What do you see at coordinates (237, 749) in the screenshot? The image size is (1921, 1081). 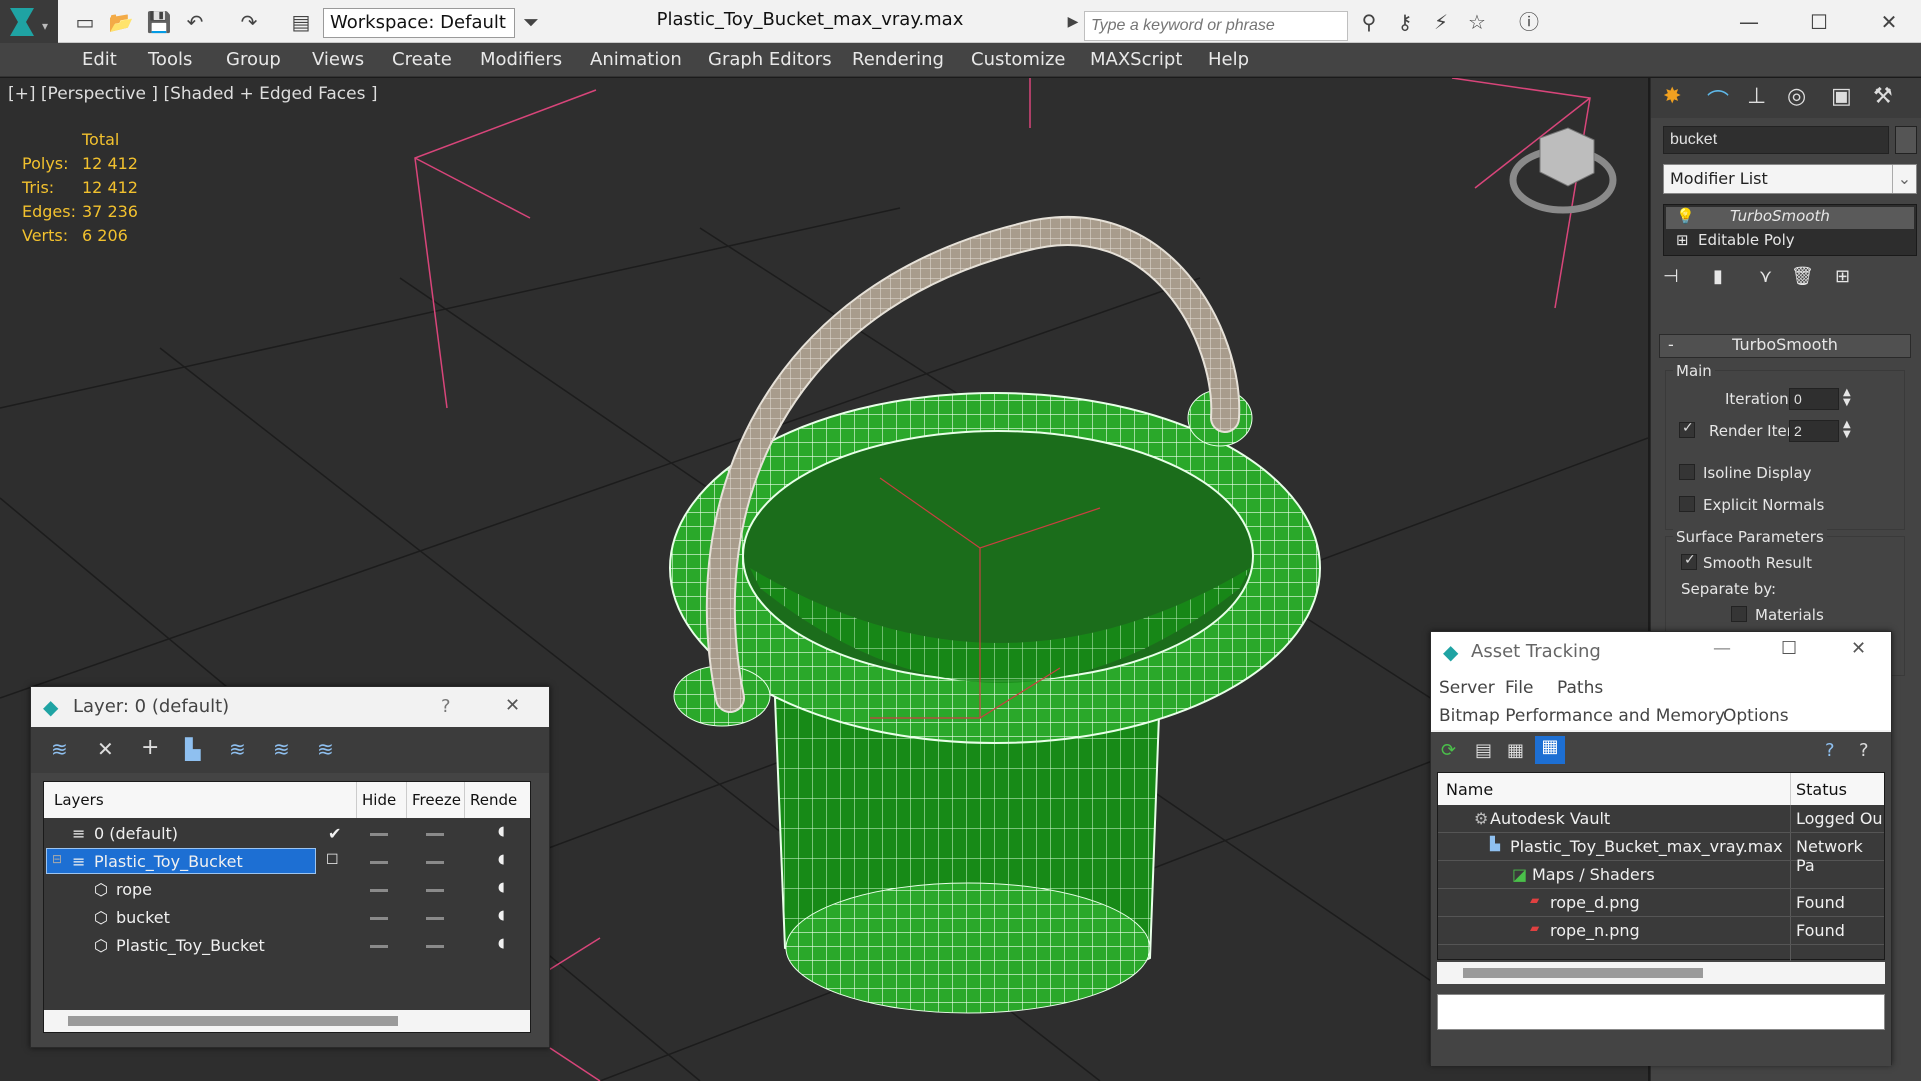 I see `select-in-layer-icon: ≋` at bounding box center [237, 749].